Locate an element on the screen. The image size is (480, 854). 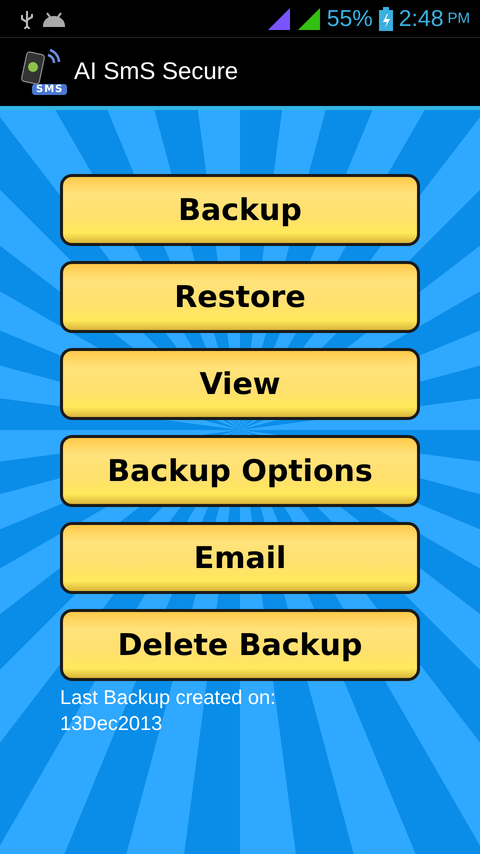
menu-button: Delete Backup is located at coordinates (240, 645).